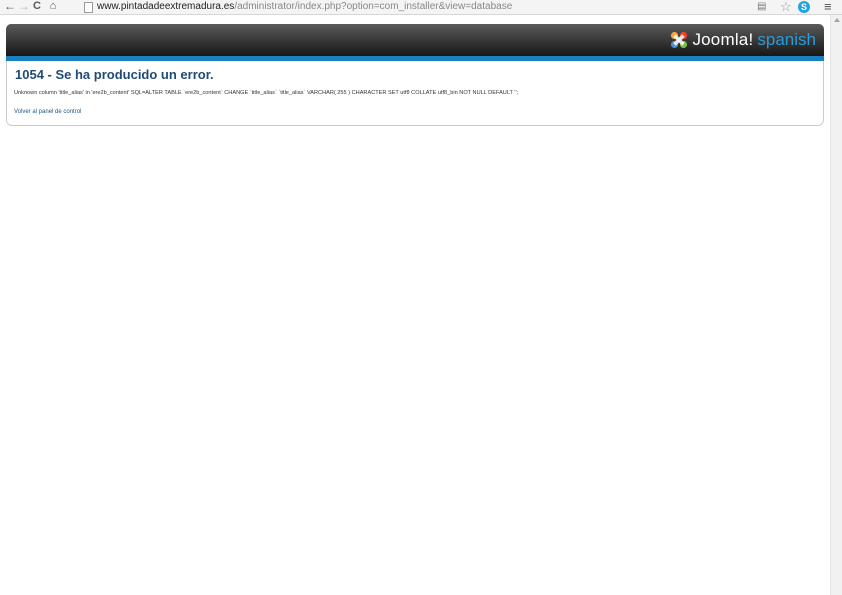  Describe the element at coordinates (114, 74) in the screenshot. I see `error-title: 1054 - Se ha producido un error.` at that location.